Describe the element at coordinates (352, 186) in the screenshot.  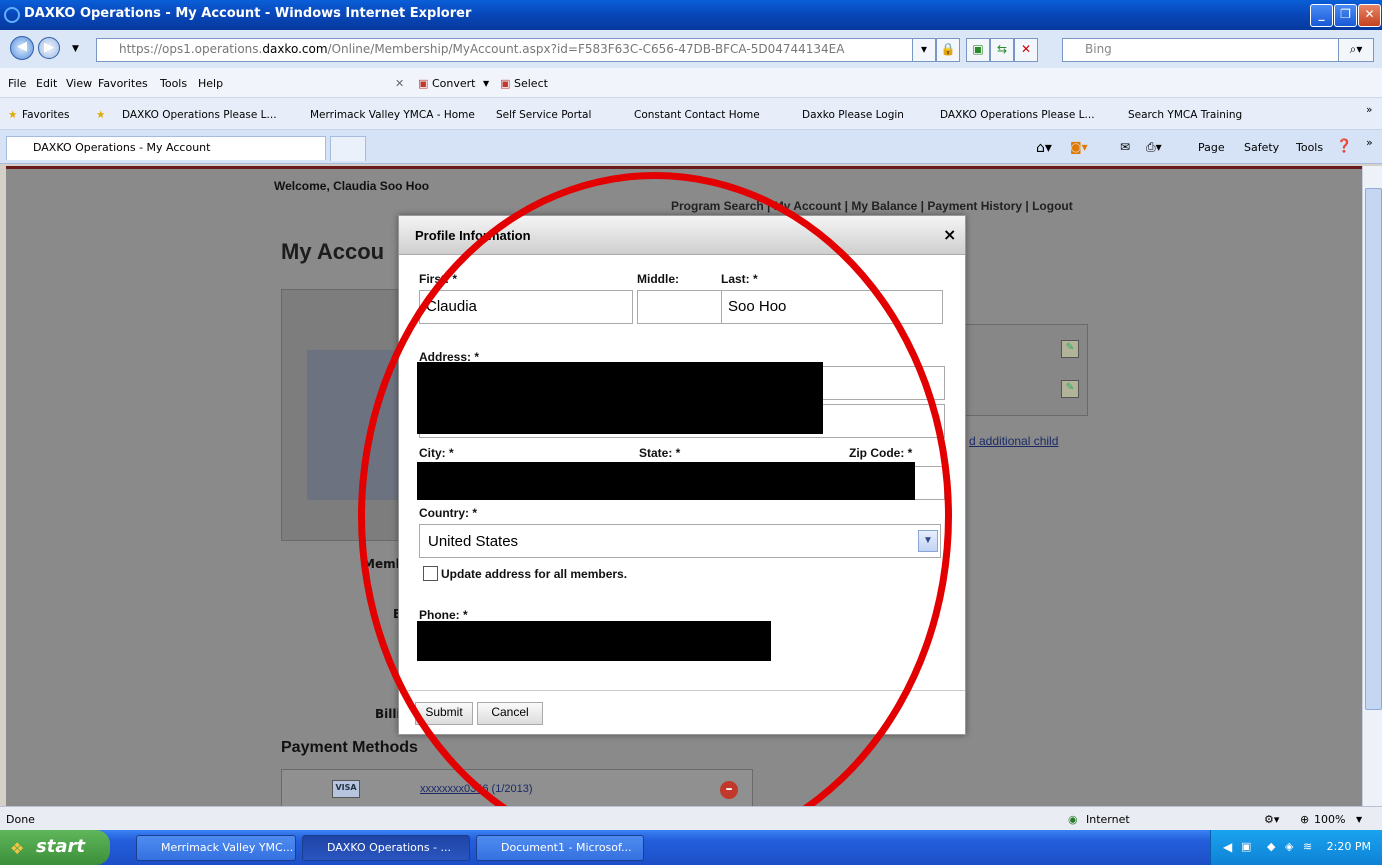
I see `welcome-text: Welcome, Claudia Soo Hoo` at that location.